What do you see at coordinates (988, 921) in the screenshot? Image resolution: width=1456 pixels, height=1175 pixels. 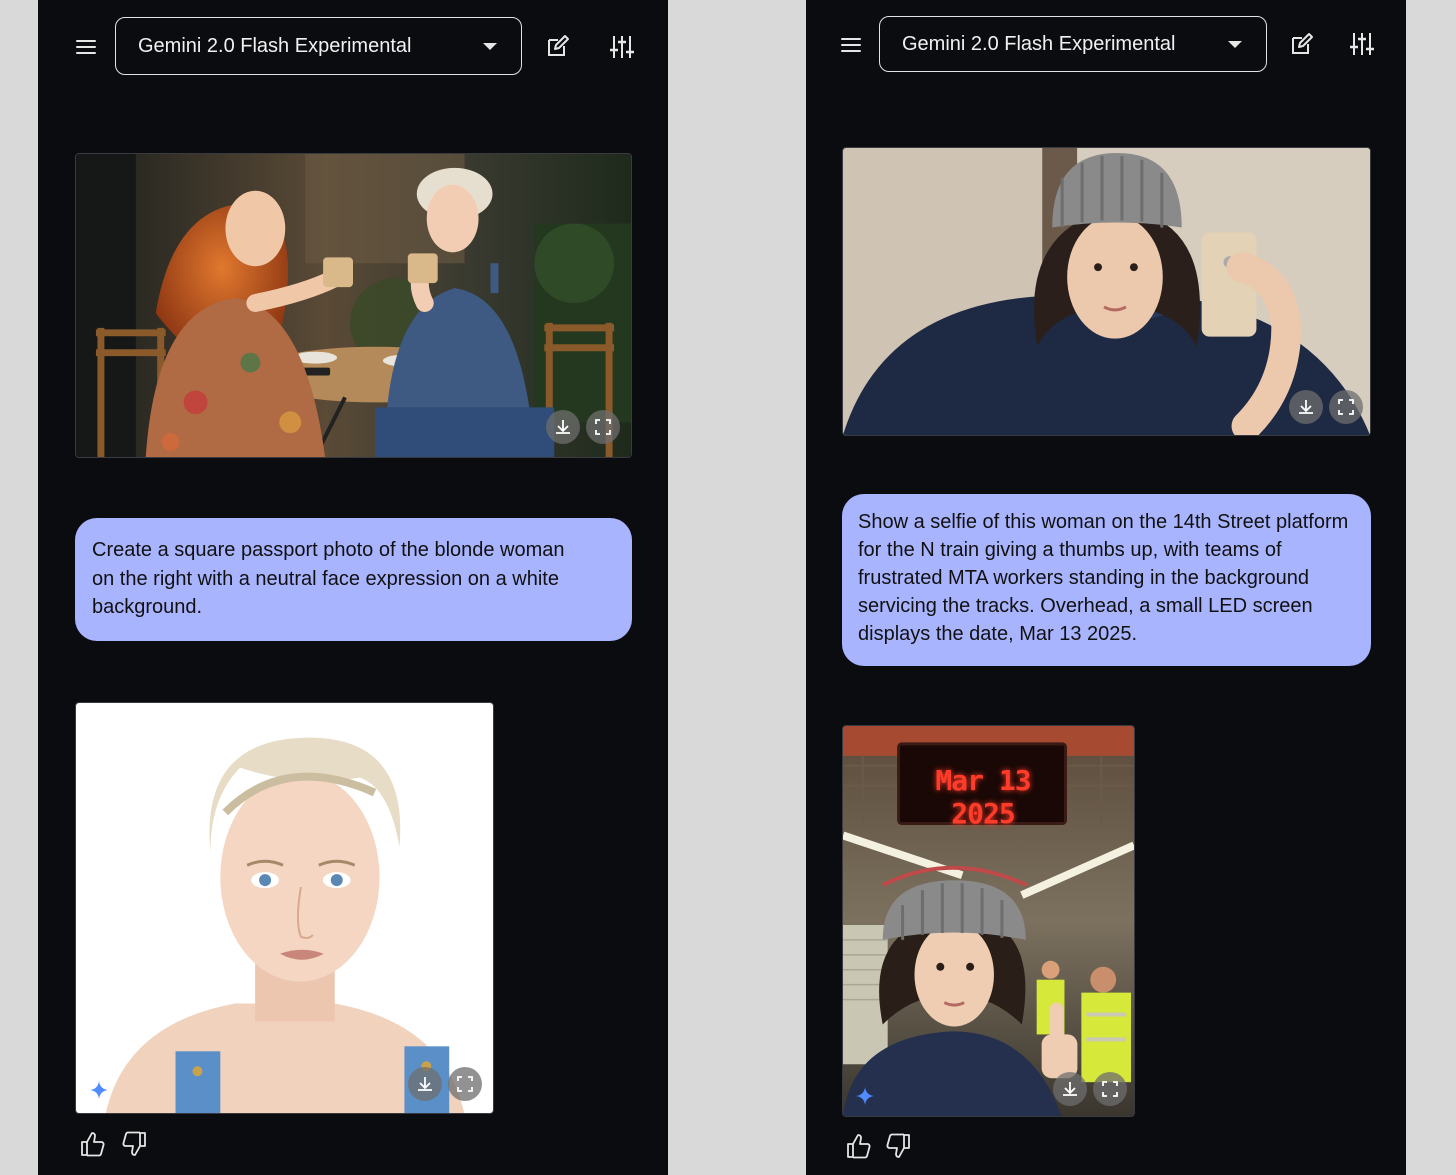 I see `generated-image-subway: Mar 13 2025` at bounding box center [988, 921].